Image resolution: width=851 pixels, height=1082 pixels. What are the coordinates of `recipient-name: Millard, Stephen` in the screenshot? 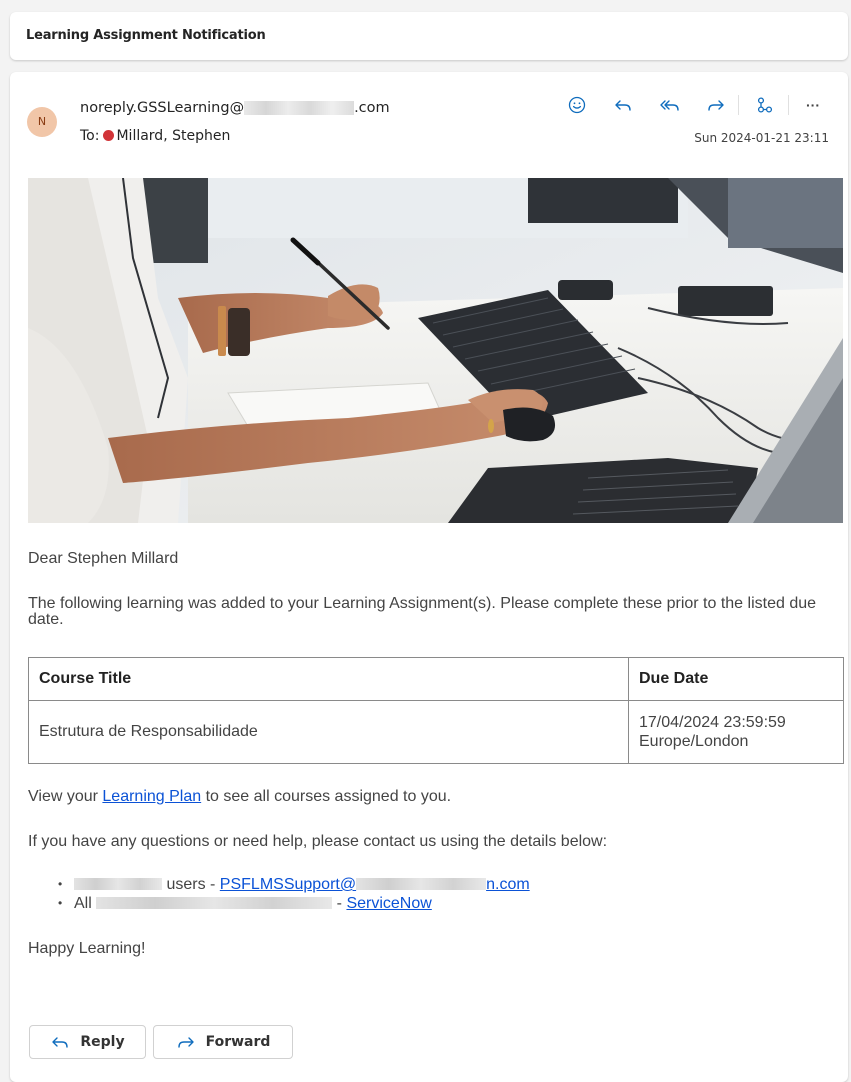 It's located at (173, 136).